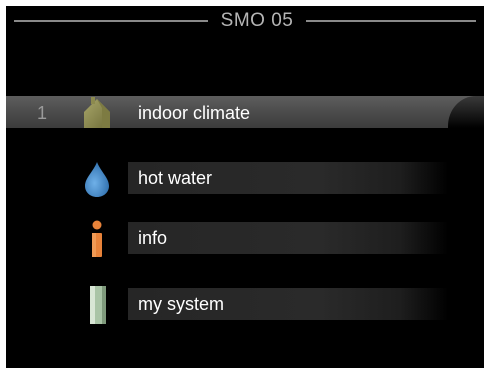 This screenshot has height=374, width=490. I want to click on title-rule-left, so click(111, 21).